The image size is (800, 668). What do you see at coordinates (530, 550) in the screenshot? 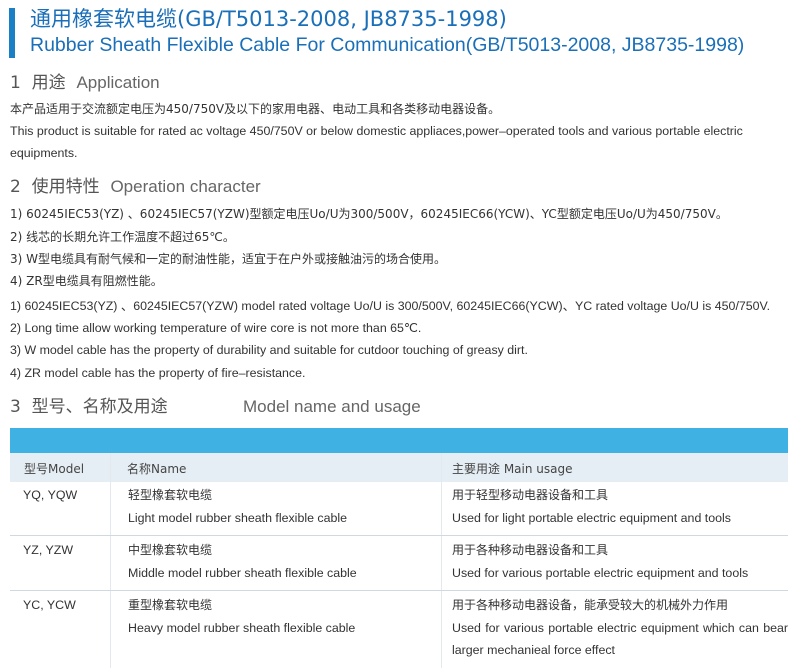
I see `cell-usage-cn: 用于各种移动电器设备和工具` at bounding box center [530, 550].